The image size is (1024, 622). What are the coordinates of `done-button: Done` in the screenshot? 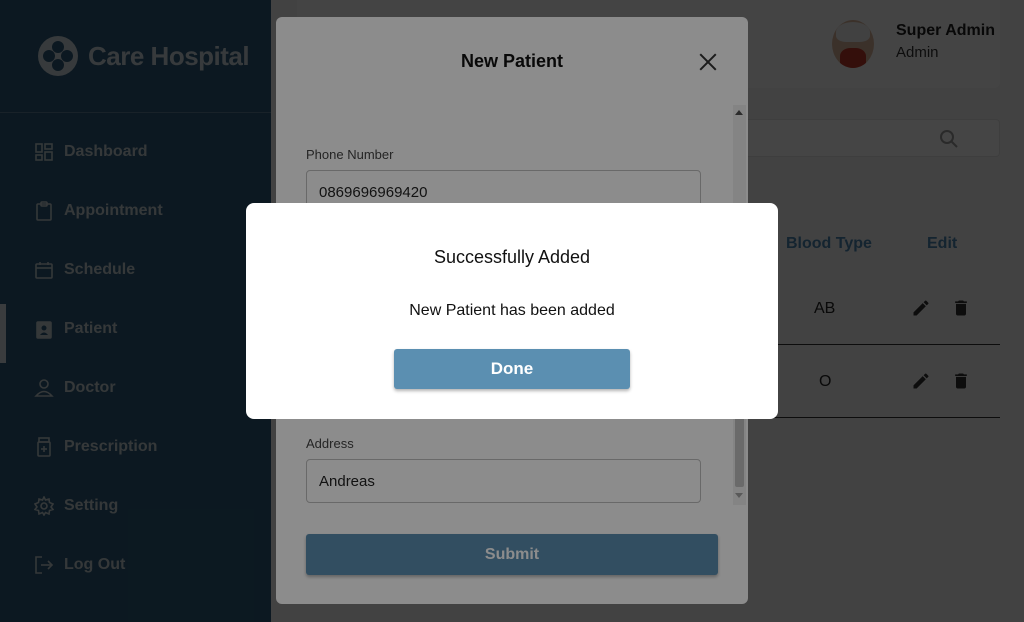 It's located at (512, 369).